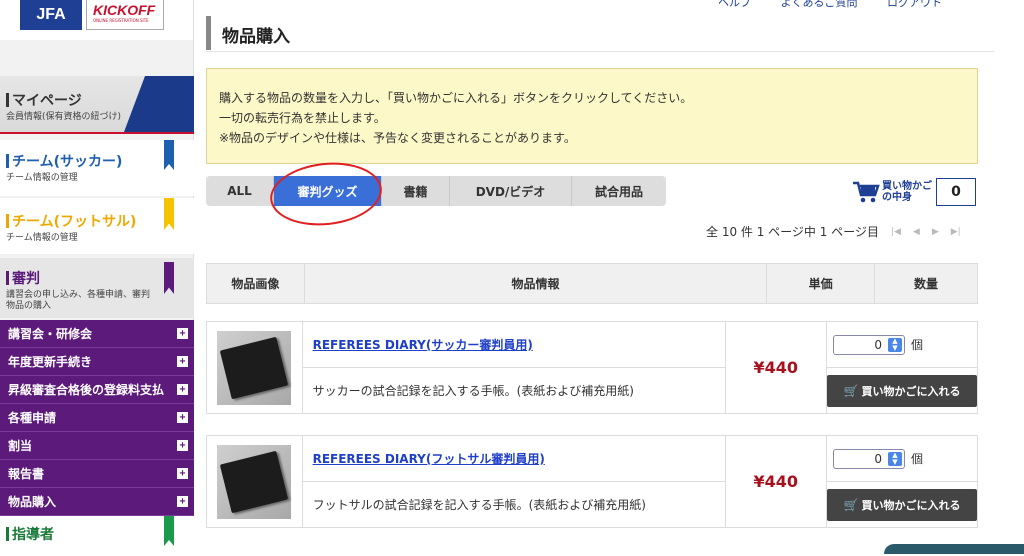 The image size is (1024, 556). What do you see at coordinates (7, 278) in the screenshot?
I see `referee-bar` at bounding box center [7, 278].